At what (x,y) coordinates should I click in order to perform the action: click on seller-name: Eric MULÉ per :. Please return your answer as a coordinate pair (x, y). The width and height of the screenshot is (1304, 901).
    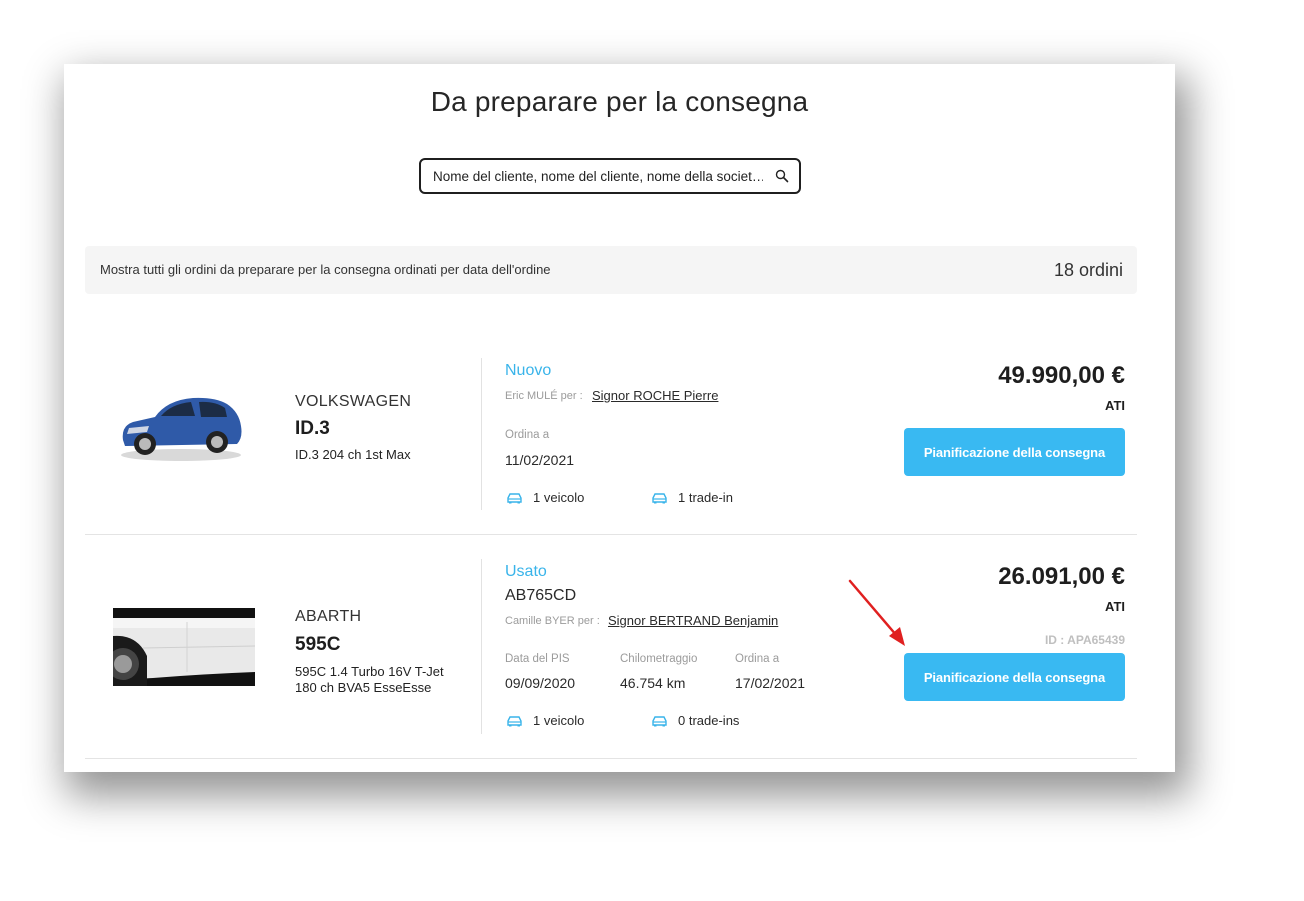
    Looking at the image, I should click on (544, 396).